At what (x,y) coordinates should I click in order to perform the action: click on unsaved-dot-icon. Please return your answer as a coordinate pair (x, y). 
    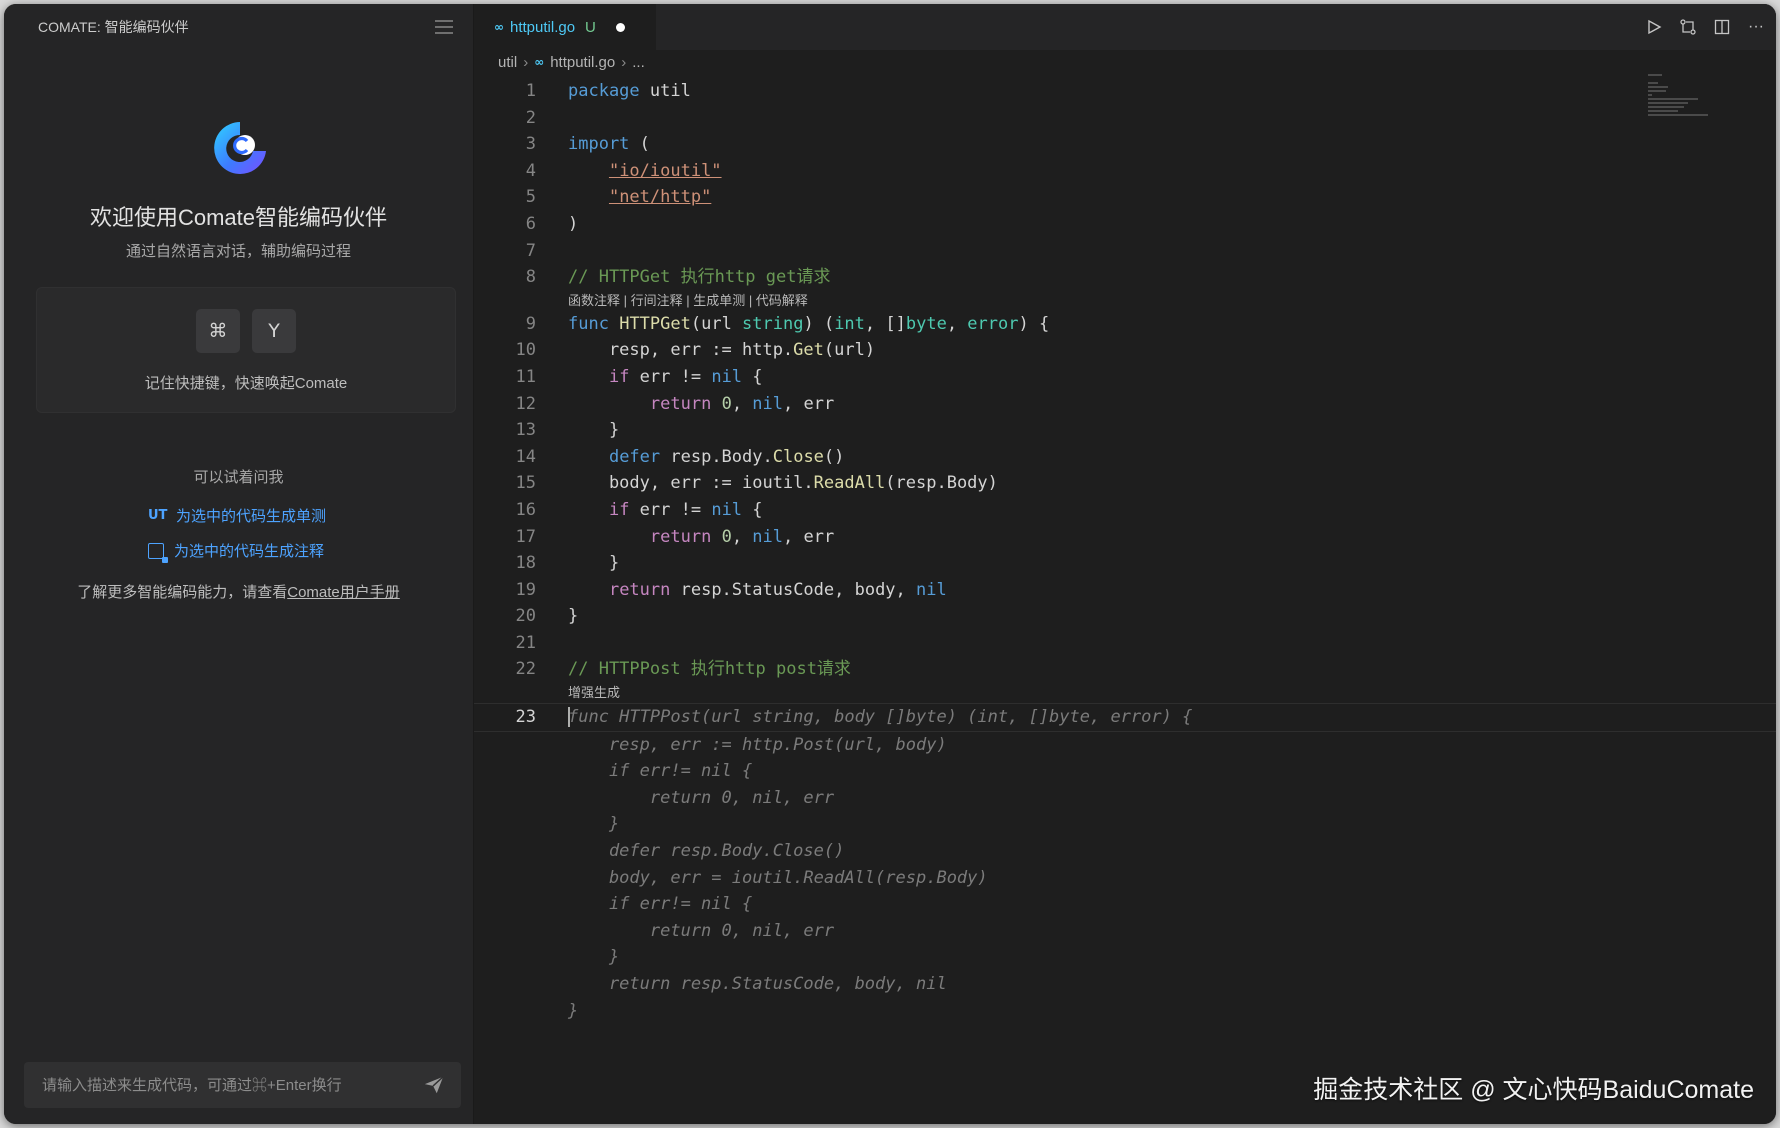
    Looking at the image, I should click on (620, 27).